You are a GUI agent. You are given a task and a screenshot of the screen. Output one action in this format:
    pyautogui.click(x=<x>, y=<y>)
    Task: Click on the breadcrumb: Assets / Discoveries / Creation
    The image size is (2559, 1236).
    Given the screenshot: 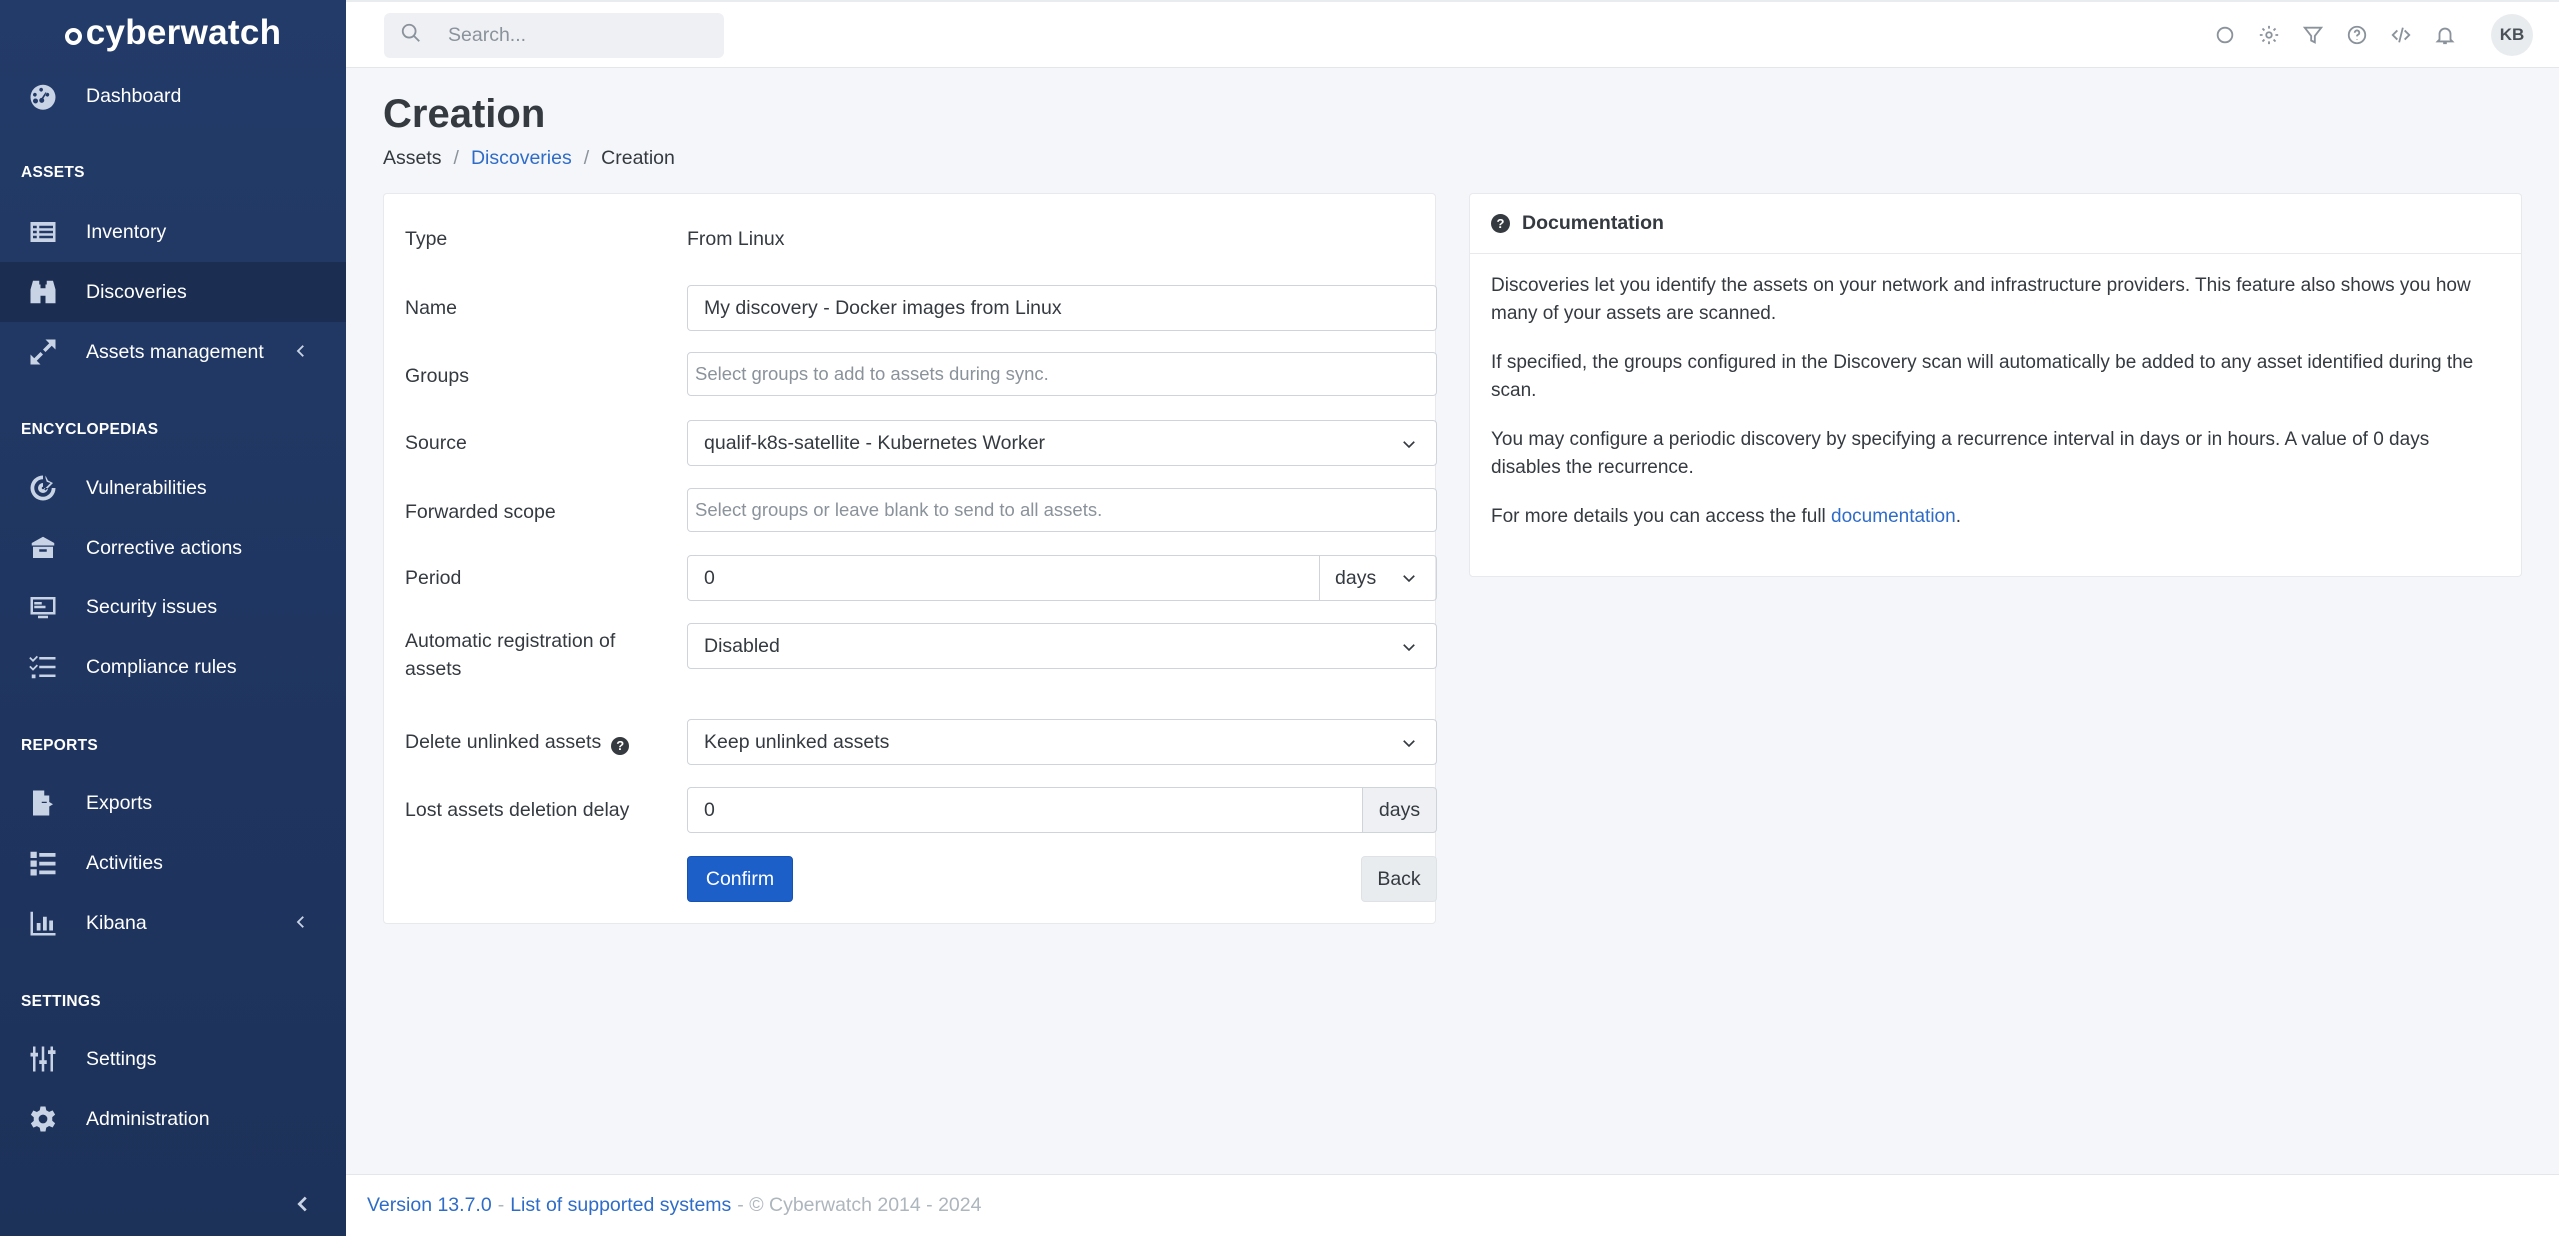 What is the action you would take?
    pyautogui.click(x=529, y=158)
    